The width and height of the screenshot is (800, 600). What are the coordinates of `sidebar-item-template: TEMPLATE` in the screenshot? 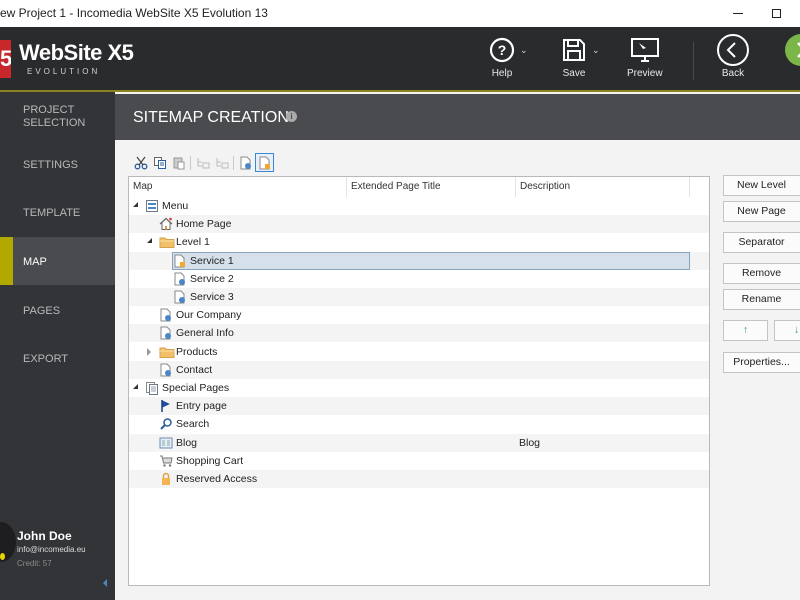 It's located at (57, 213).